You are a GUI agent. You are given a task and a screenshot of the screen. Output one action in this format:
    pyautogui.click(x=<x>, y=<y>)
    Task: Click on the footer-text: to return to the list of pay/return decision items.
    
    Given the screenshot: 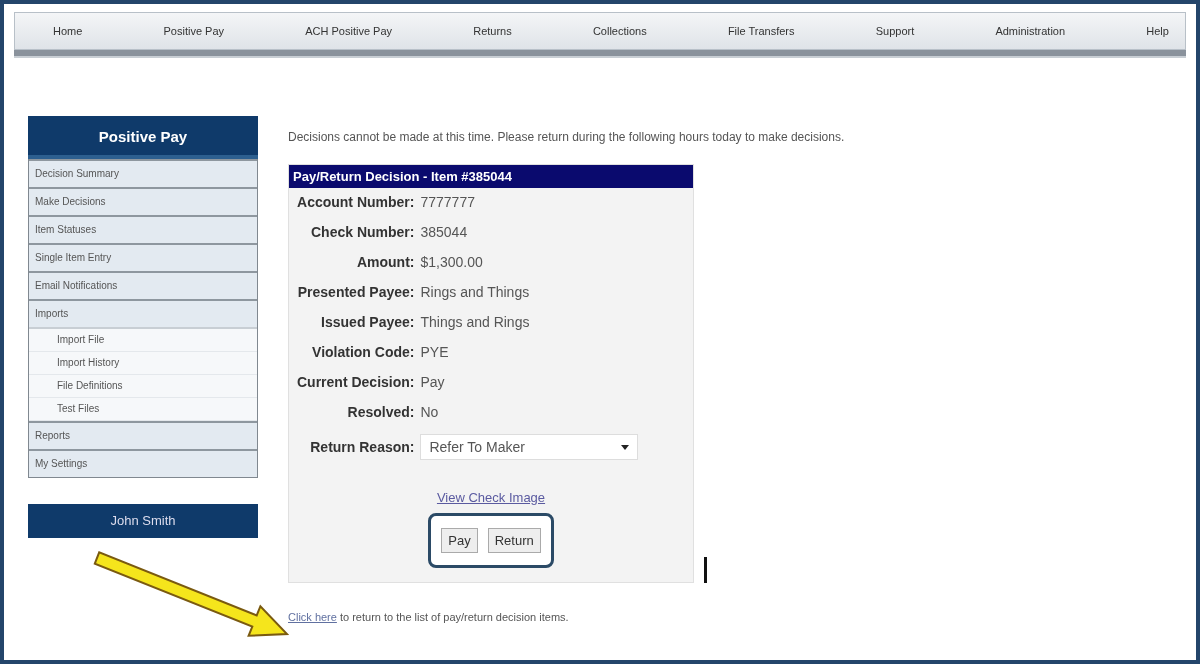 What is the action you would take?
    pyautogui.click(x=453, y=617)
    